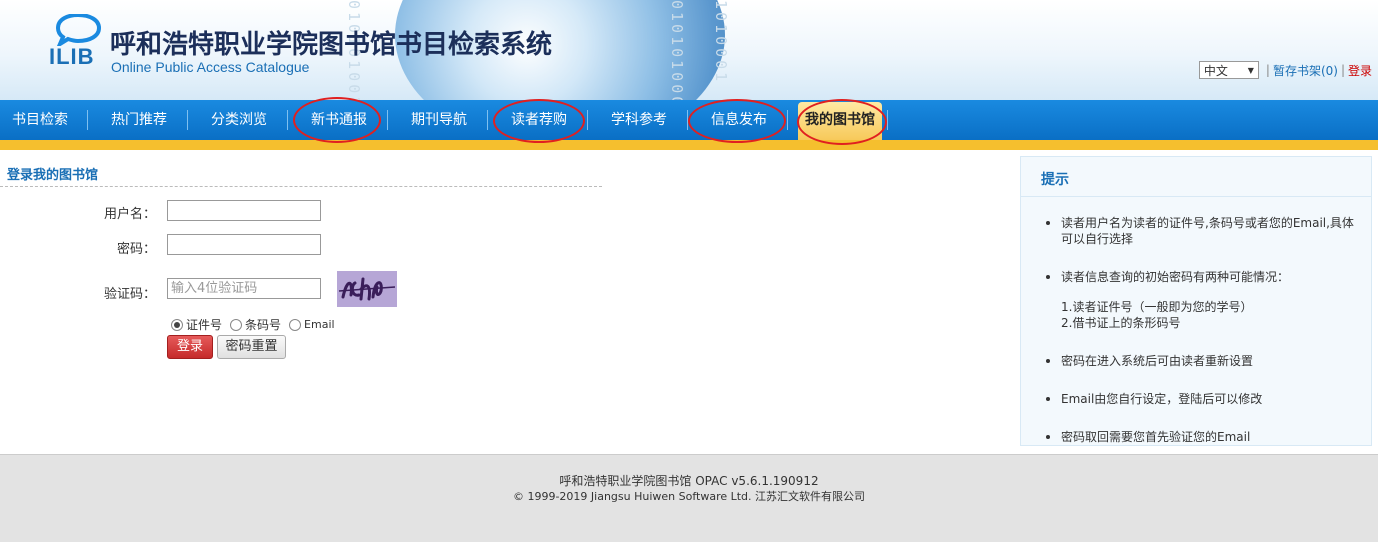 The width and height of the screenshot is (1378, 542). I want to click on page-subtitle: Online Public Access Catalogue, so click(210, 67).